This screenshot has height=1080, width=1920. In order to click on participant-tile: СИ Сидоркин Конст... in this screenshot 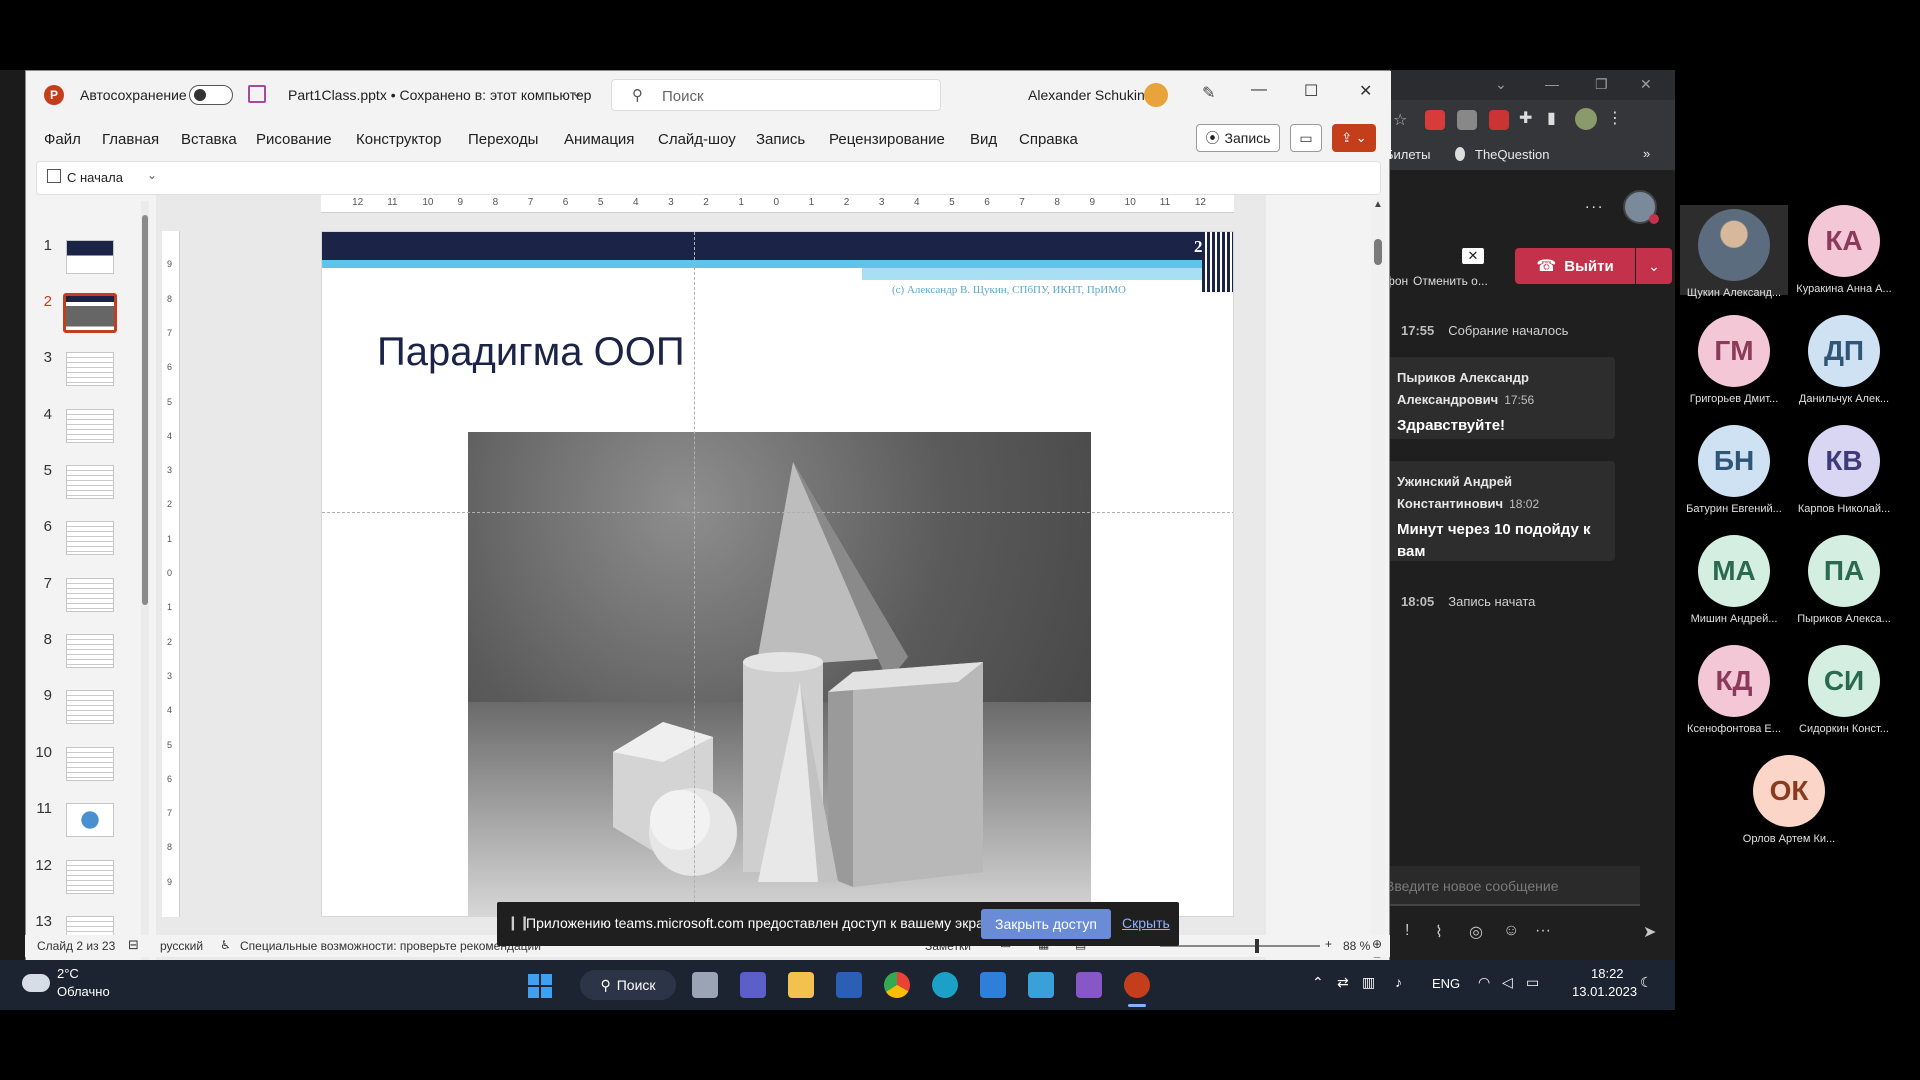, I will do `click(1844, 690)`.